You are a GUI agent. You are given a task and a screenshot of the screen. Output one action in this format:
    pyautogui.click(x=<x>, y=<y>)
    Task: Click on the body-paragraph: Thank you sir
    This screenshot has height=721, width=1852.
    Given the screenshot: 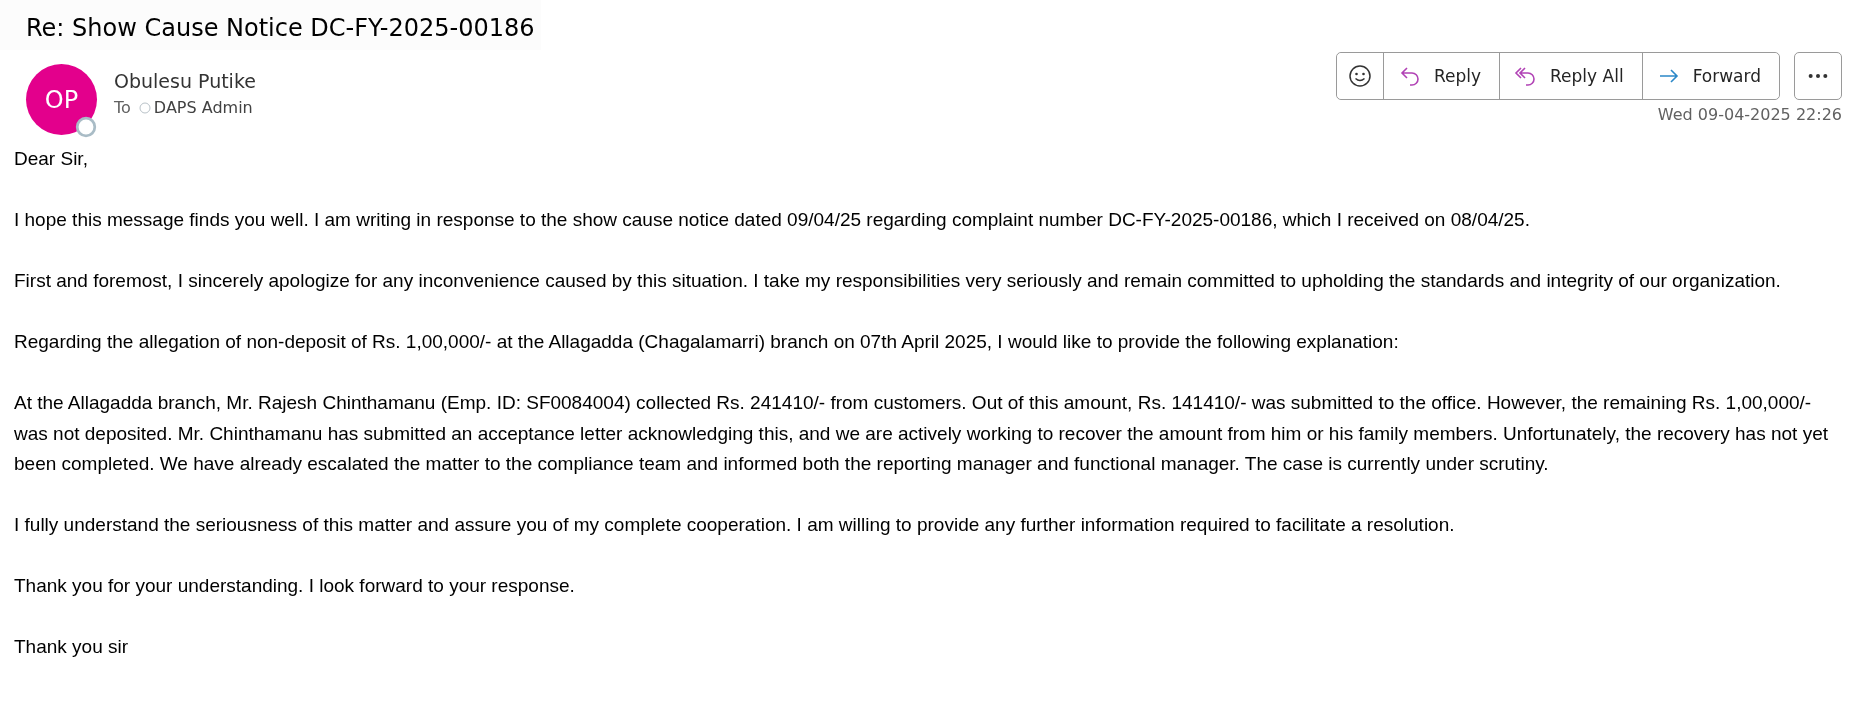 What is the action you would take?
    pyautogui.click(x=72, y=647)
    